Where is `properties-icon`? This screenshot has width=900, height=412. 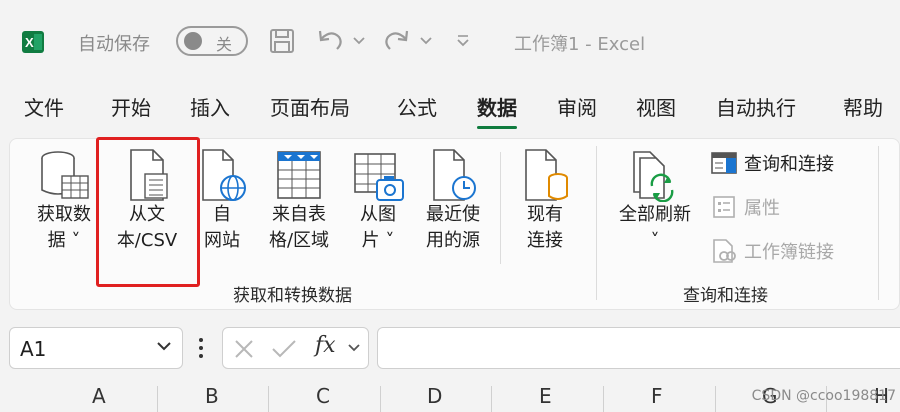
properties-icon is located at coordinates (724, 207).